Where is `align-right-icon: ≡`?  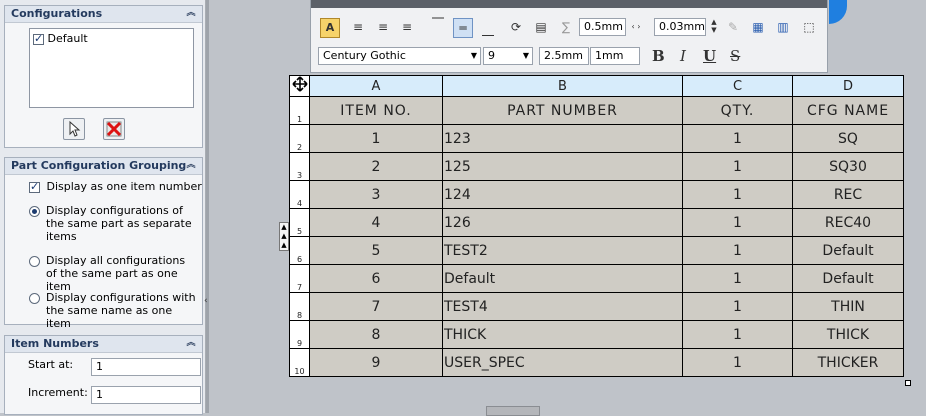 align-right-icon: ≡ is located at coordinates (407, 27).